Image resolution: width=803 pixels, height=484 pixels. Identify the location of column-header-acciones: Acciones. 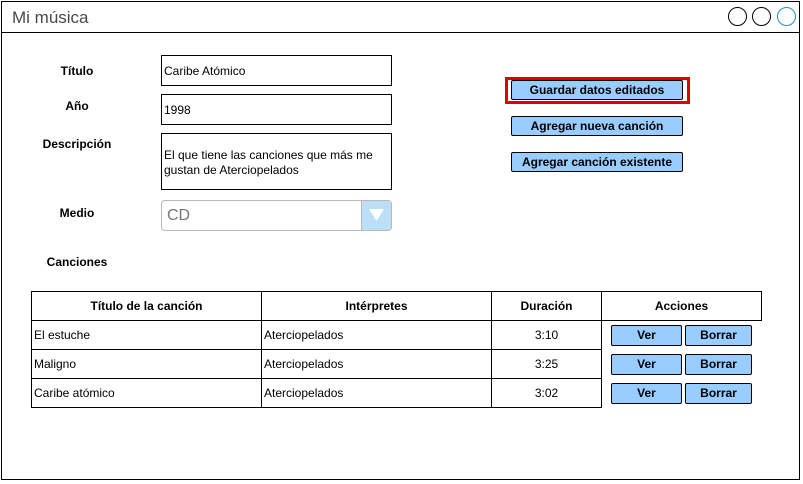
(681, 306).